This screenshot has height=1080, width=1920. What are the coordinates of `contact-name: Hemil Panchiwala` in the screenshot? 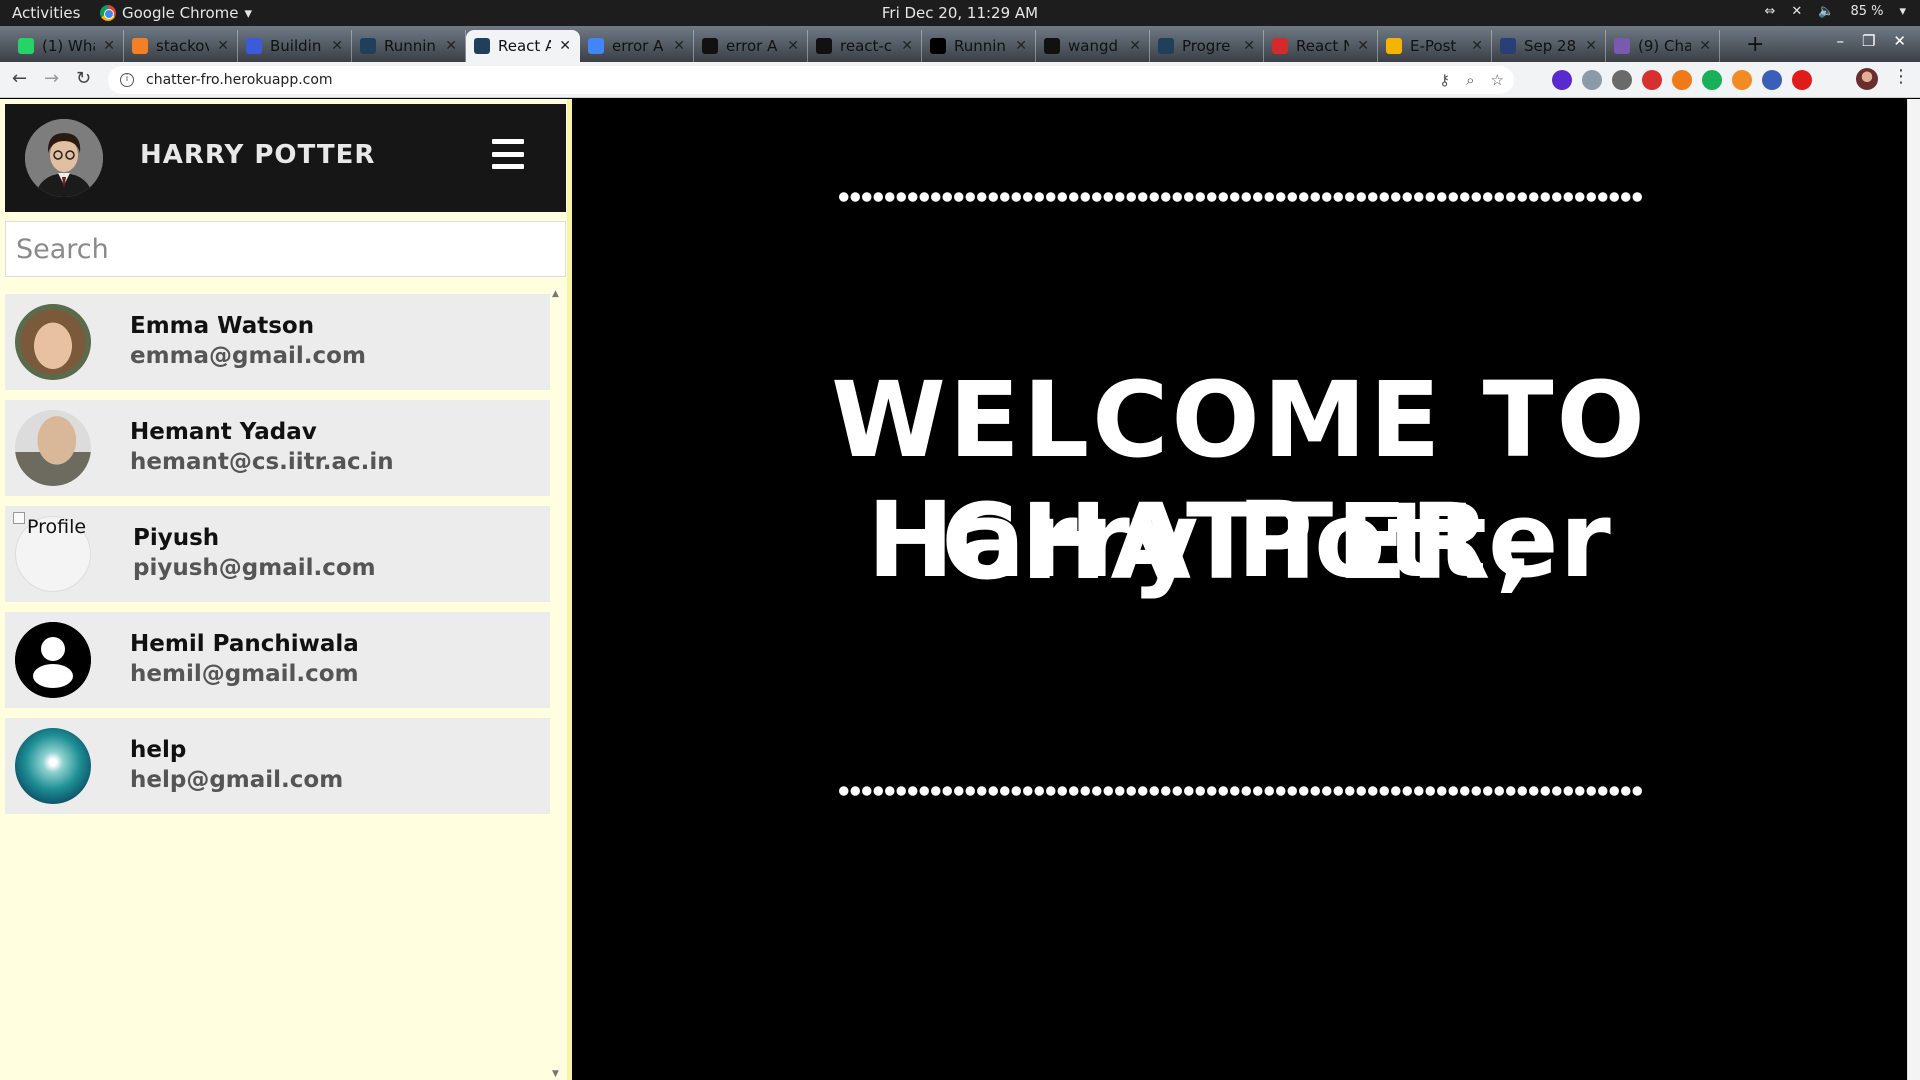 It's located at (244, 644).